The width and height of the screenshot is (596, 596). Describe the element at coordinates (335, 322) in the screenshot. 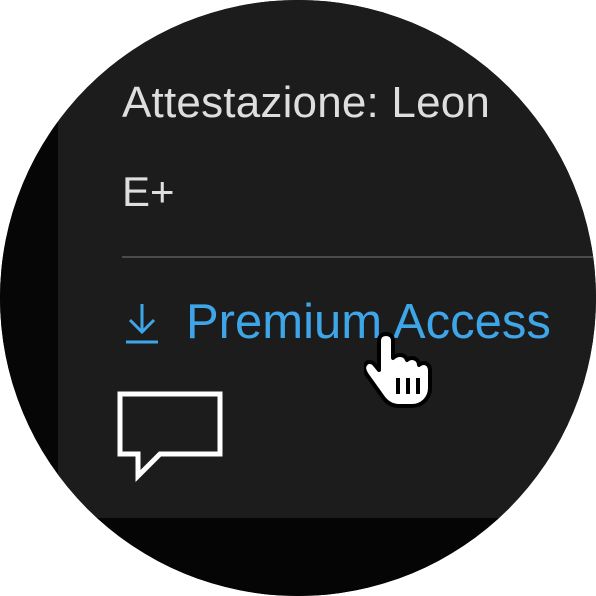

I see `premium-access-link: Premium Access` at that location.